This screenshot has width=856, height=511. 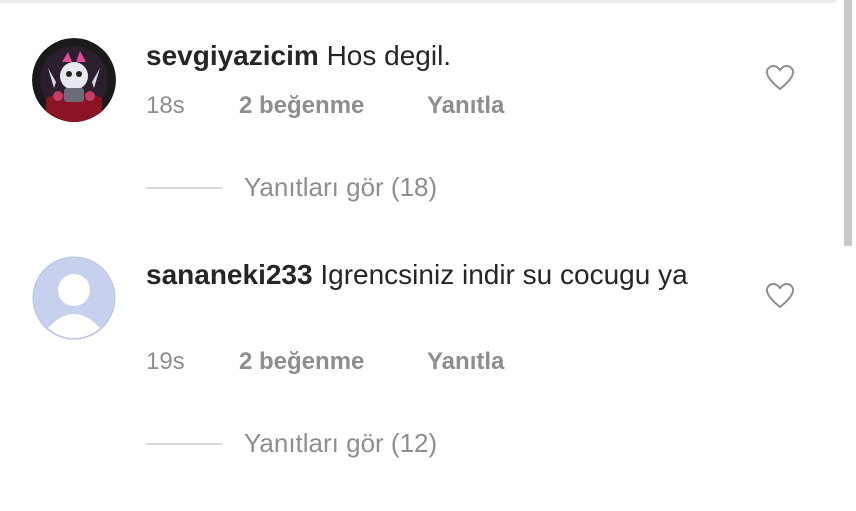 I want to click on default-avatar-icon, so click(x=74, y=298).